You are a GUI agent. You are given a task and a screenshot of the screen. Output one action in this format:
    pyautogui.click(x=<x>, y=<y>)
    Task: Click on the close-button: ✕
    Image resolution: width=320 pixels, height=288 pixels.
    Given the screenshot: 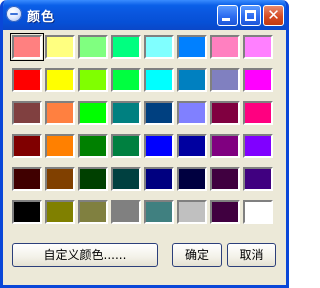 What is the action you would take?
    pyautogui.click(x=273, y=15)
    